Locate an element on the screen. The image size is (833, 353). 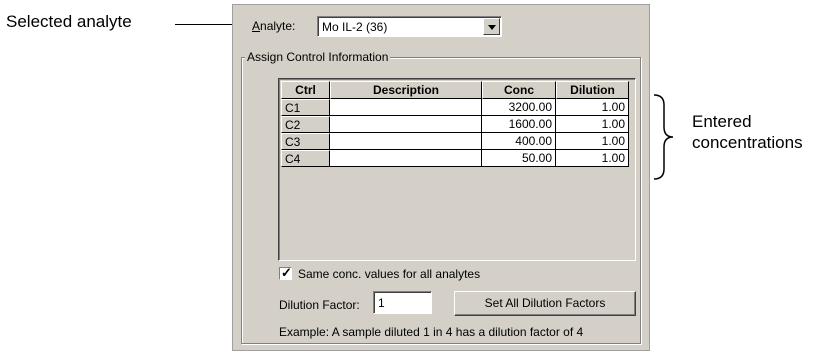
entered-concentrations-callout-line2: concentrations is located at coordinates (747, 142).